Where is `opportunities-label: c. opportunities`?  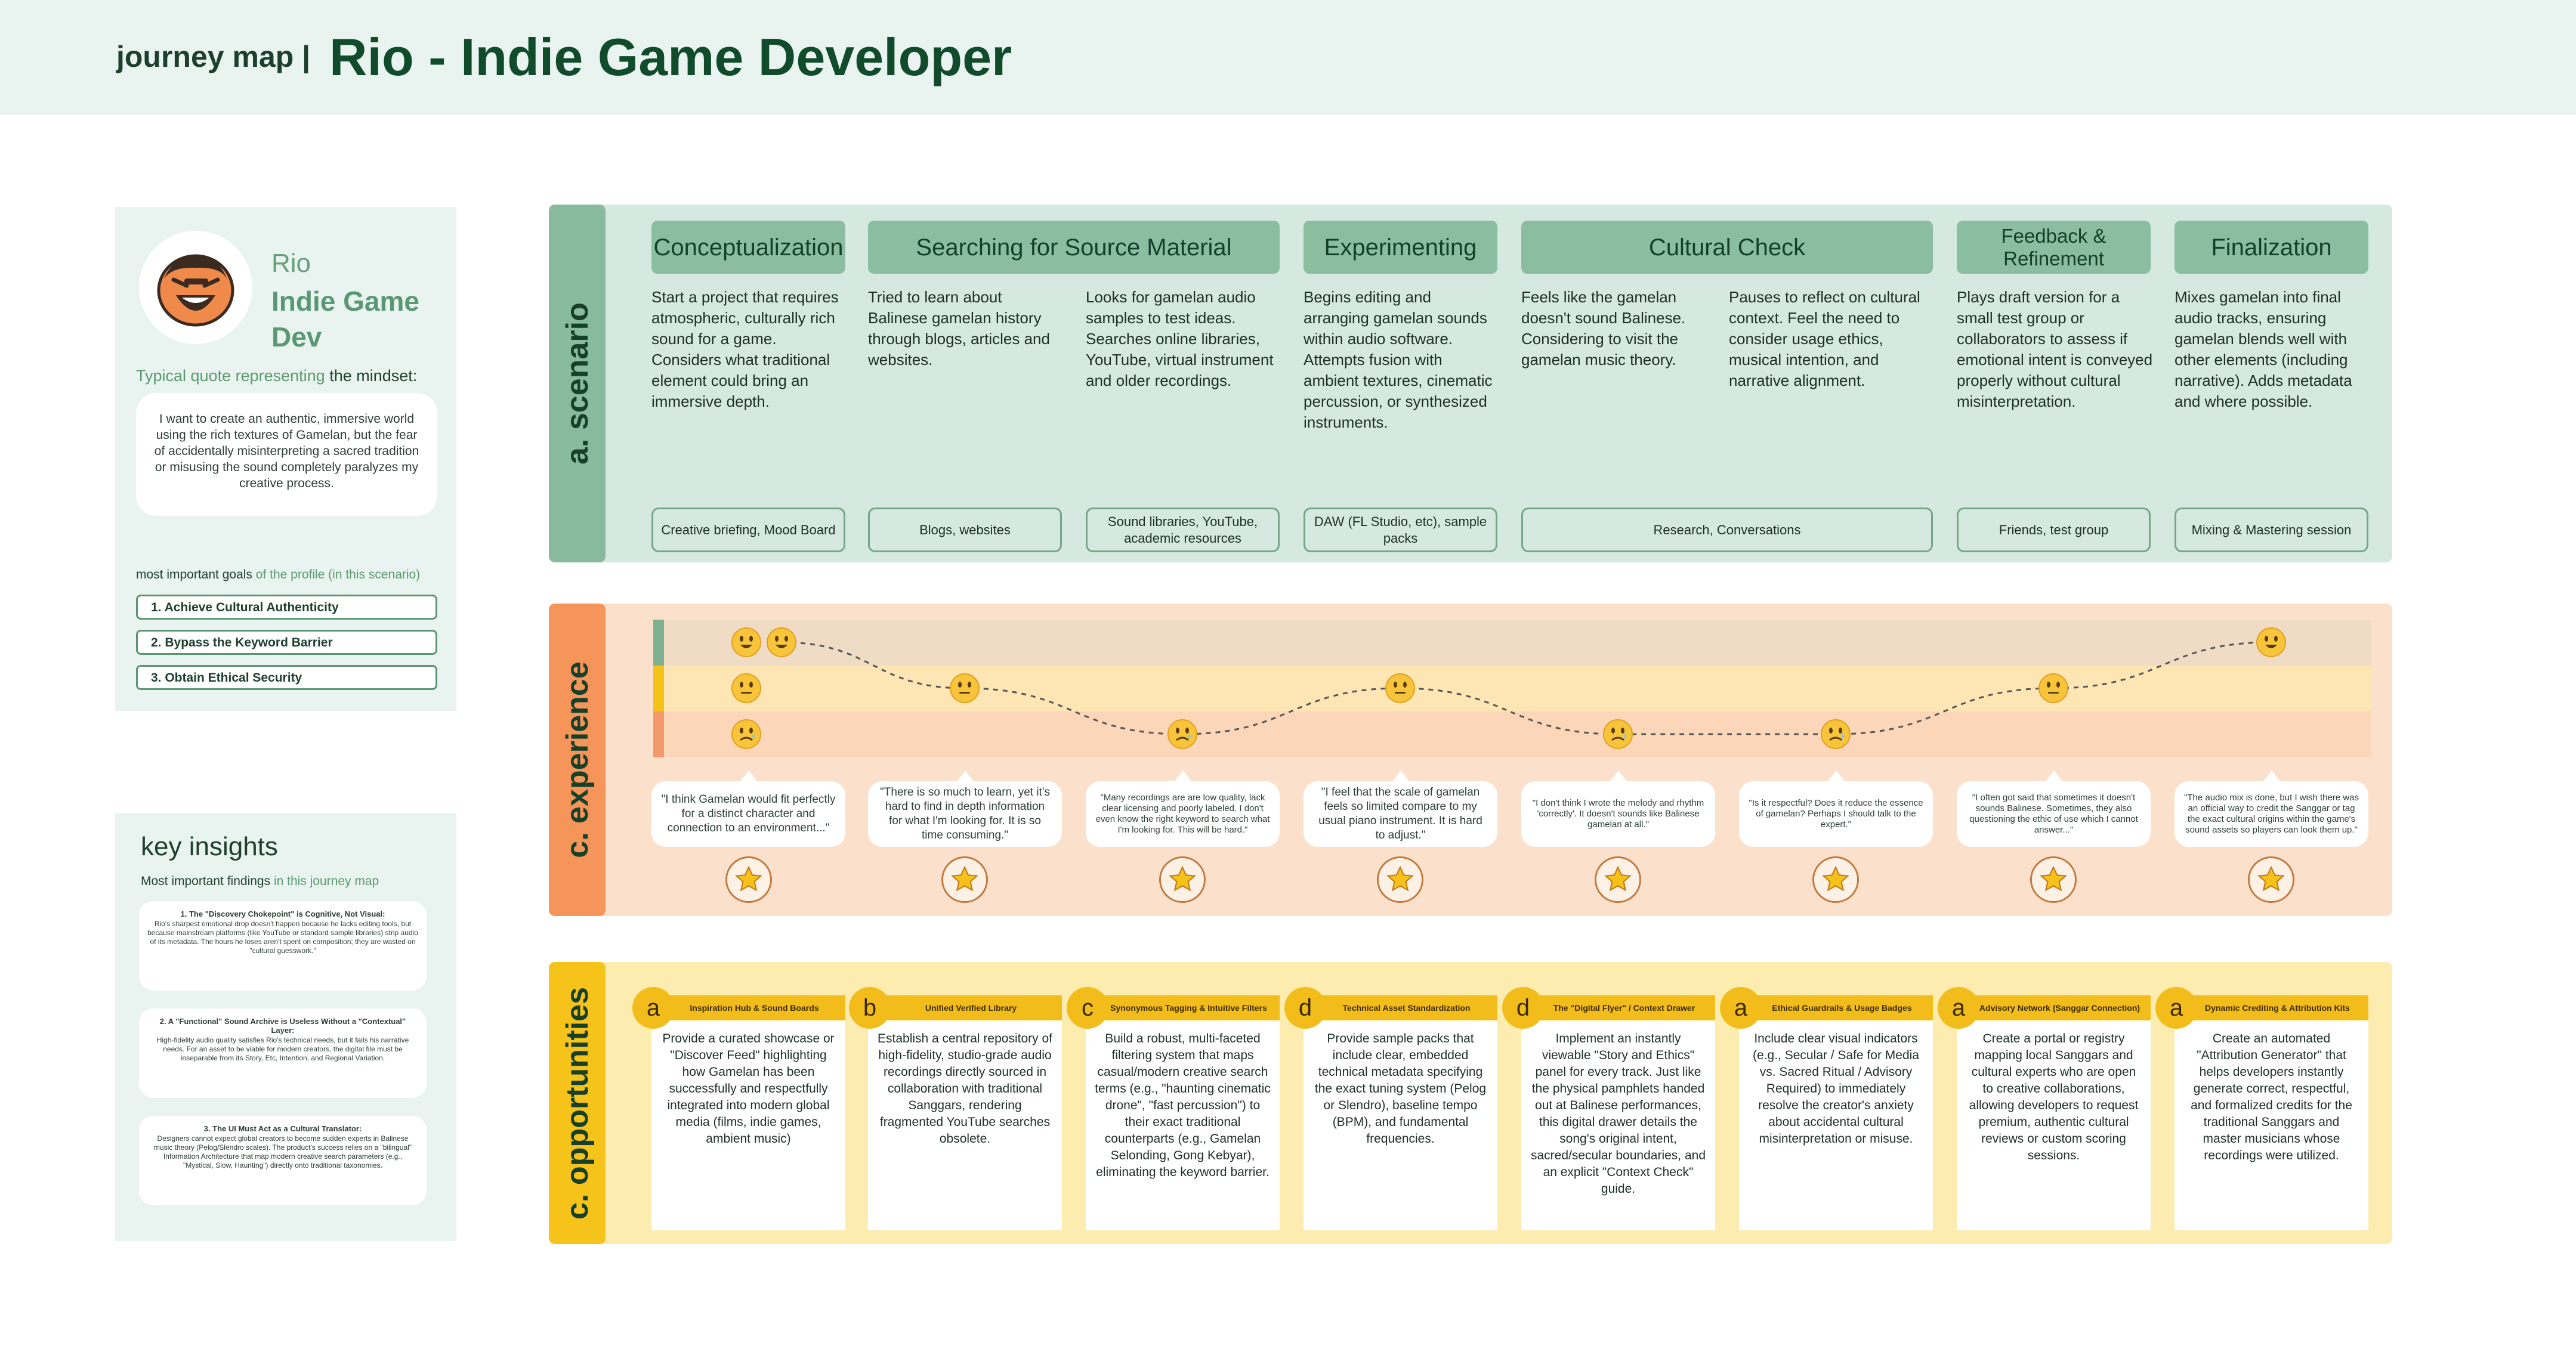 opportunities-label: c. opportunities is located at coordinates (577, 1103).